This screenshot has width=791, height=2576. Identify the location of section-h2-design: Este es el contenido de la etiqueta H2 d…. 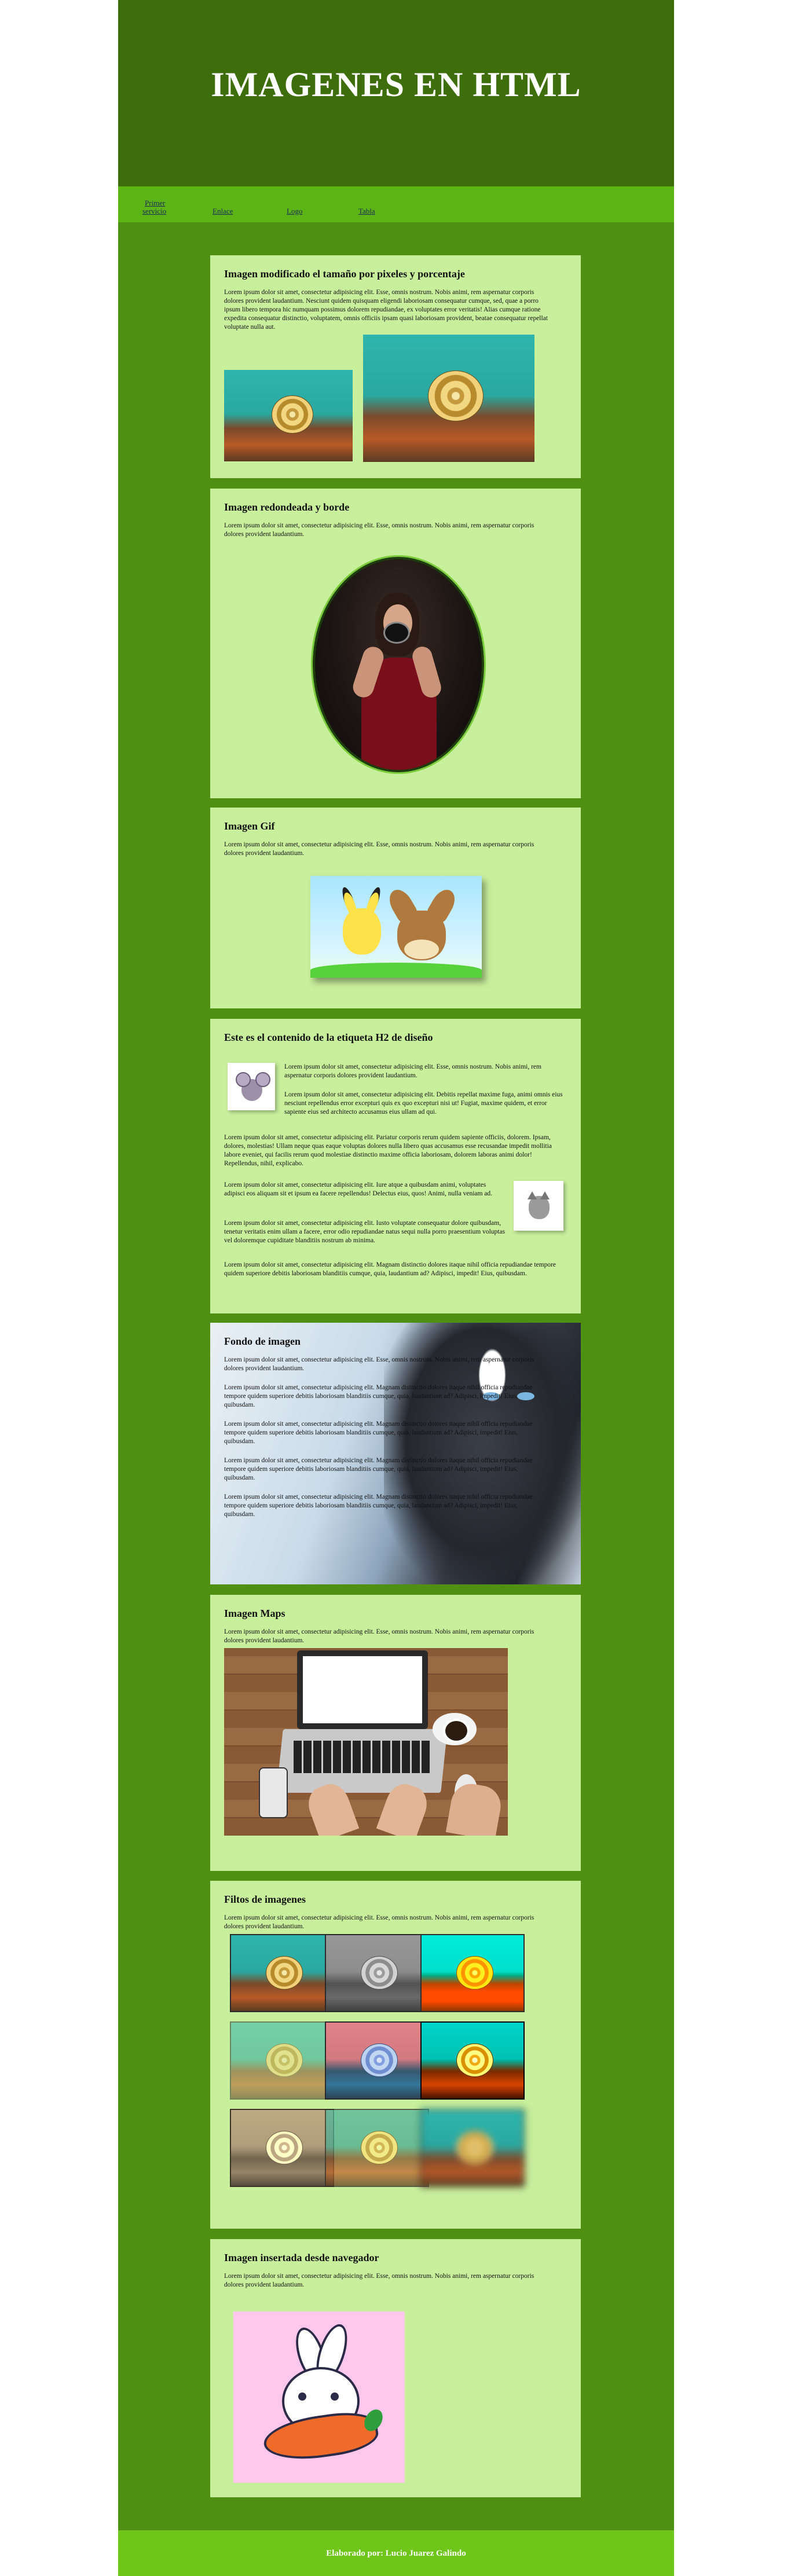
(395, 1166).